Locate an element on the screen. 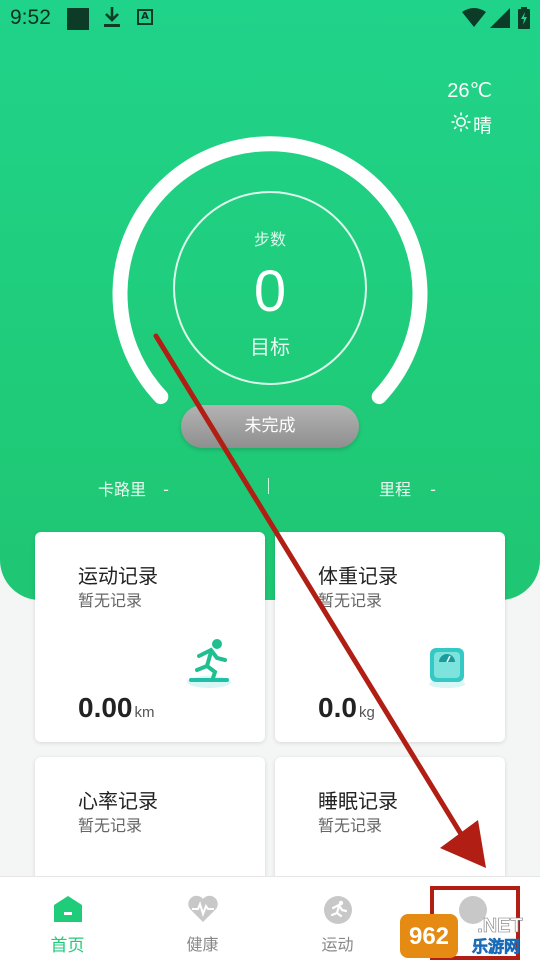  weight-value: 0.0 kg is located at coordinates (346, 708).